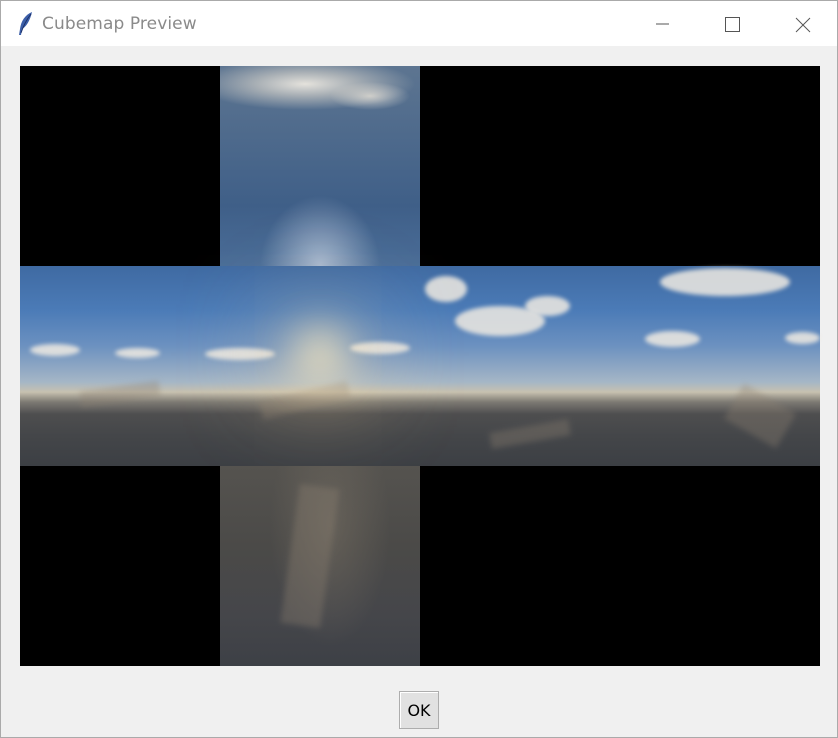 This screenshot has height=738, width=838. I want to click on title-bar: Cubemap Preview, so click(419, 23).